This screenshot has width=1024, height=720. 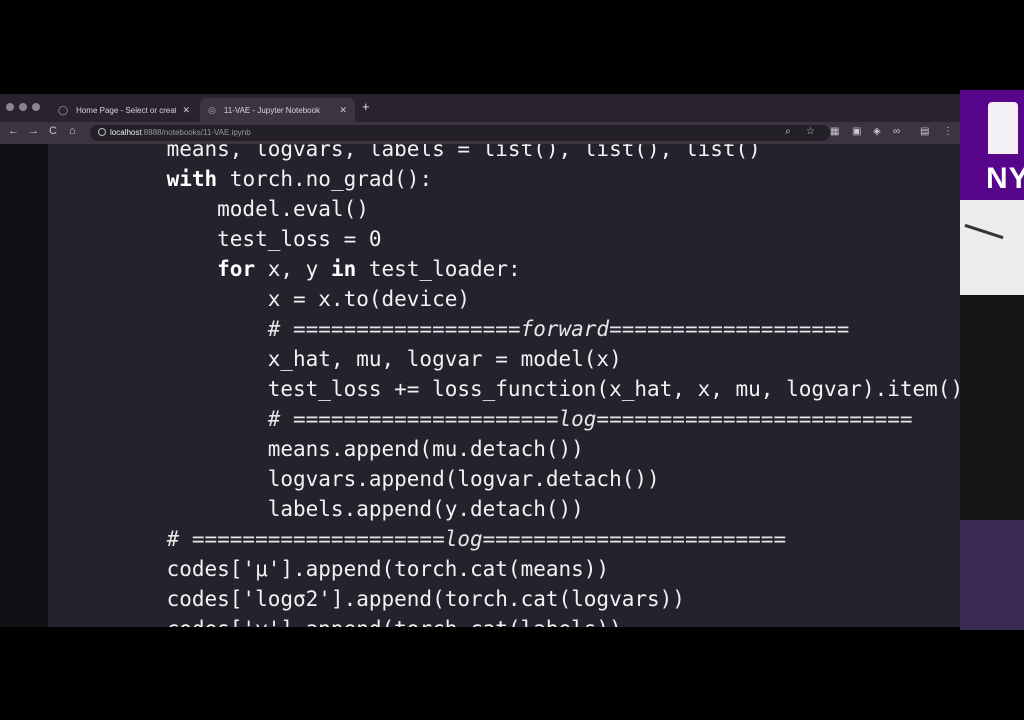 I want to click on code-token: labels.append(y.detach()), so click(x=350, y=509).